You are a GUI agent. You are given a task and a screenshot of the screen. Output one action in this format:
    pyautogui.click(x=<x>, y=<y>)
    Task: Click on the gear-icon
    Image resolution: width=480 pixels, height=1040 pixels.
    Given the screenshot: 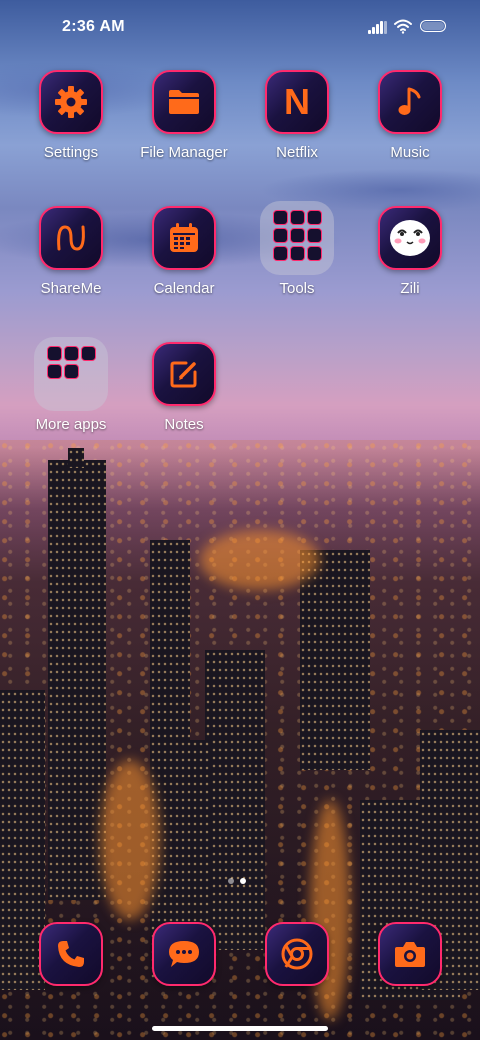 What is the action you would take?
    pyautogui.click(x=71, y=102)
    